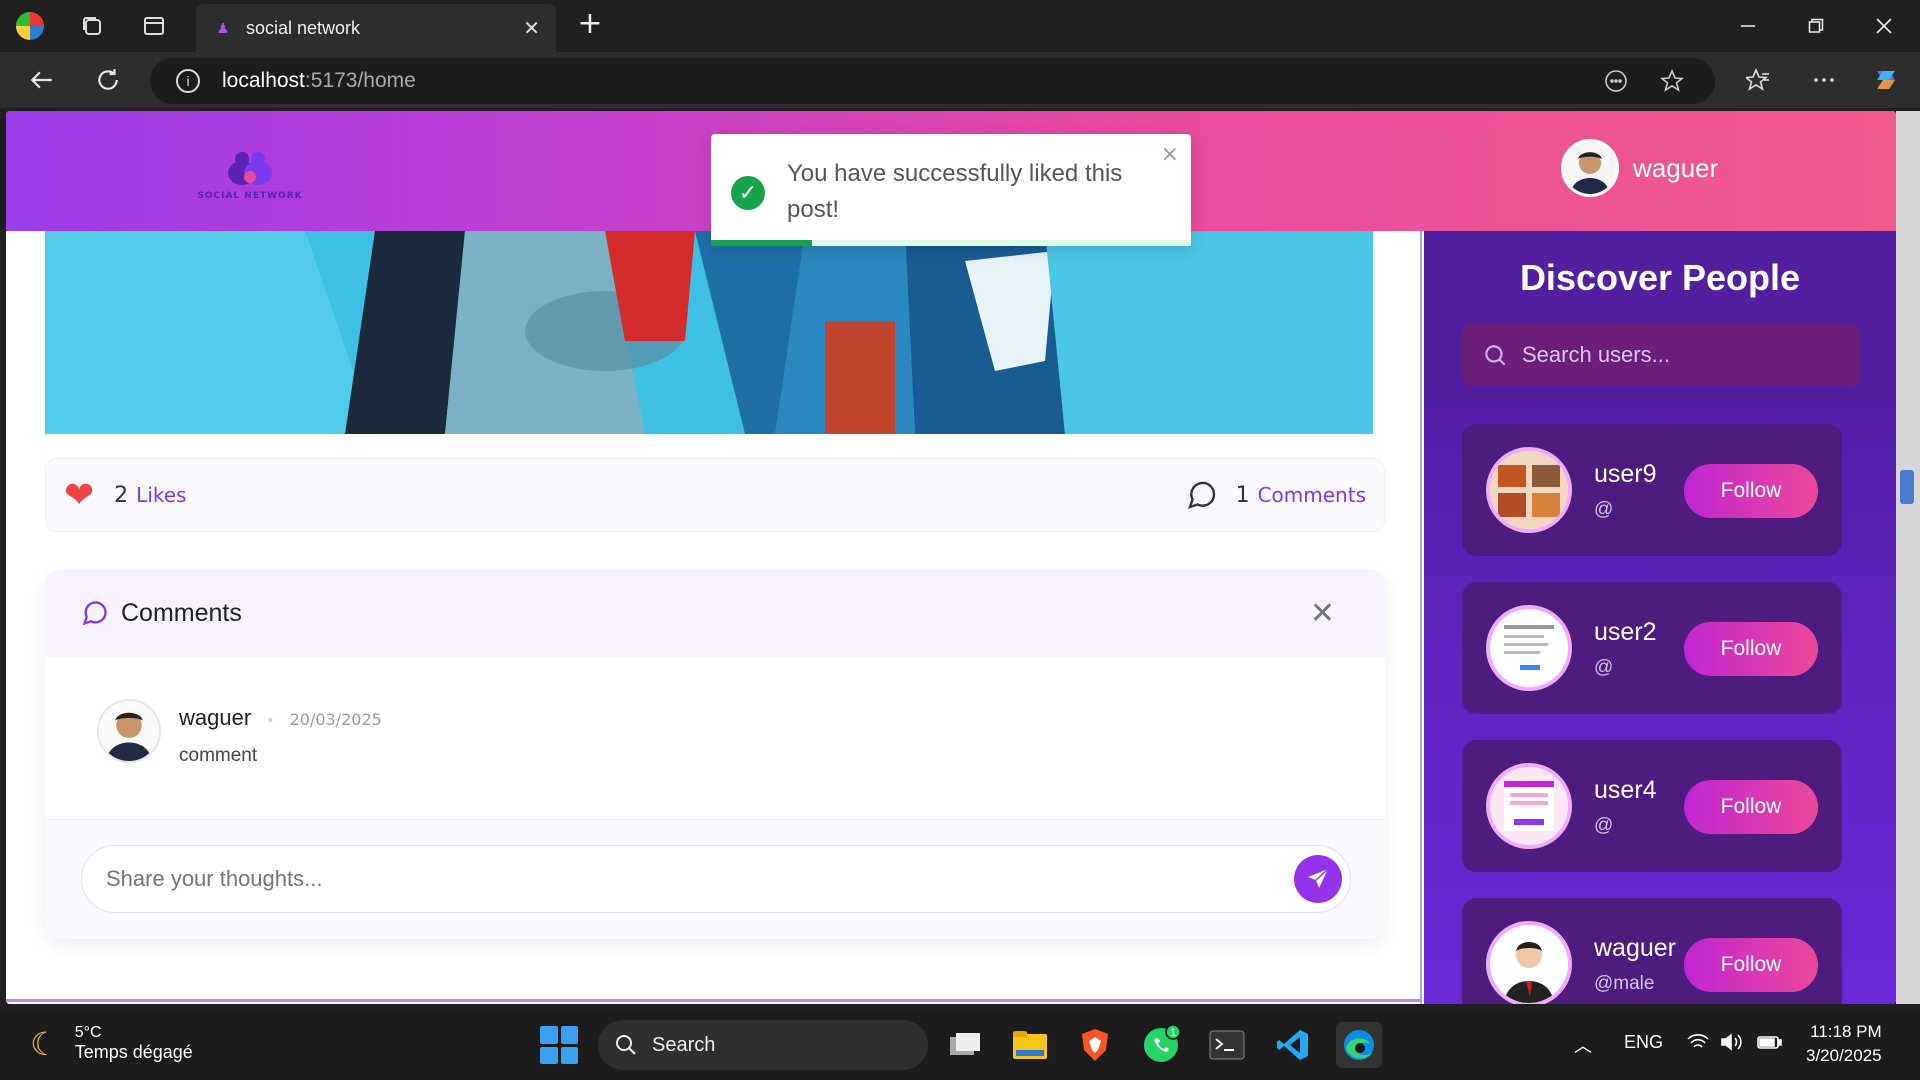 This screenshot has height=1080, width=1920. Describe the element at coordinates (1604, 825) in the screenshot. I see `user-handle: @` at that location.